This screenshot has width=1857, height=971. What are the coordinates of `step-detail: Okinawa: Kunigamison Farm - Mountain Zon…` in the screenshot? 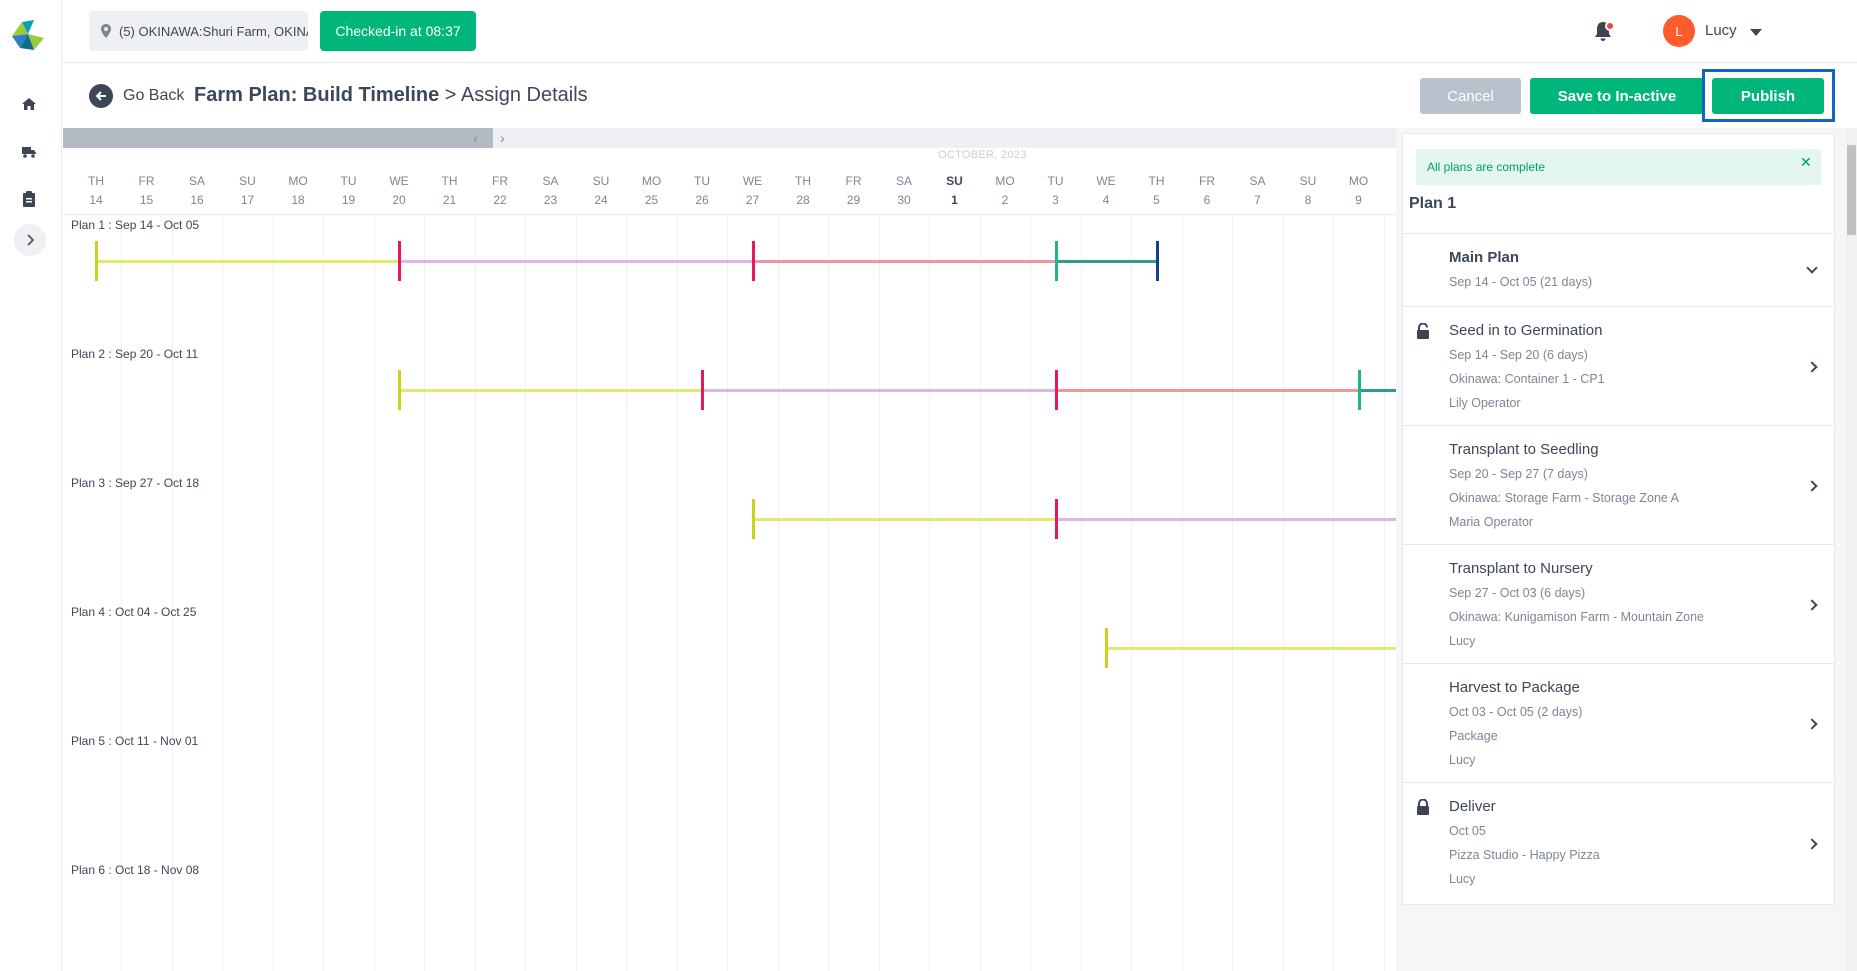 It's located at (1576, 617).